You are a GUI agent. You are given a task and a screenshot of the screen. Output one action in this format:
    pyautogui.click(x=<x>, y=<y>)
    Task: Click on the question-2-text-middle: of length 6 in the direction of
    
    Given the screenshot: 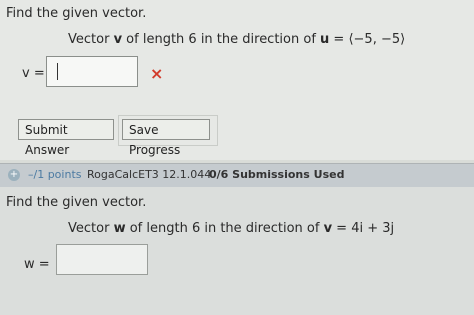 What is the action you would take?
    pyautogui.click(x=224, y=228)
    